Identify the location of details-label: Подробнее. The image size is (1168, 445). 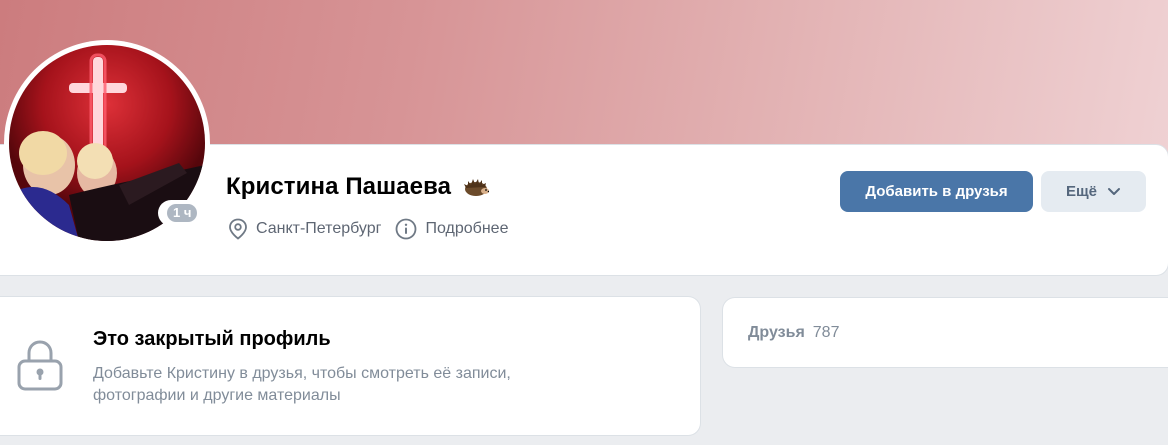
(467, 228).